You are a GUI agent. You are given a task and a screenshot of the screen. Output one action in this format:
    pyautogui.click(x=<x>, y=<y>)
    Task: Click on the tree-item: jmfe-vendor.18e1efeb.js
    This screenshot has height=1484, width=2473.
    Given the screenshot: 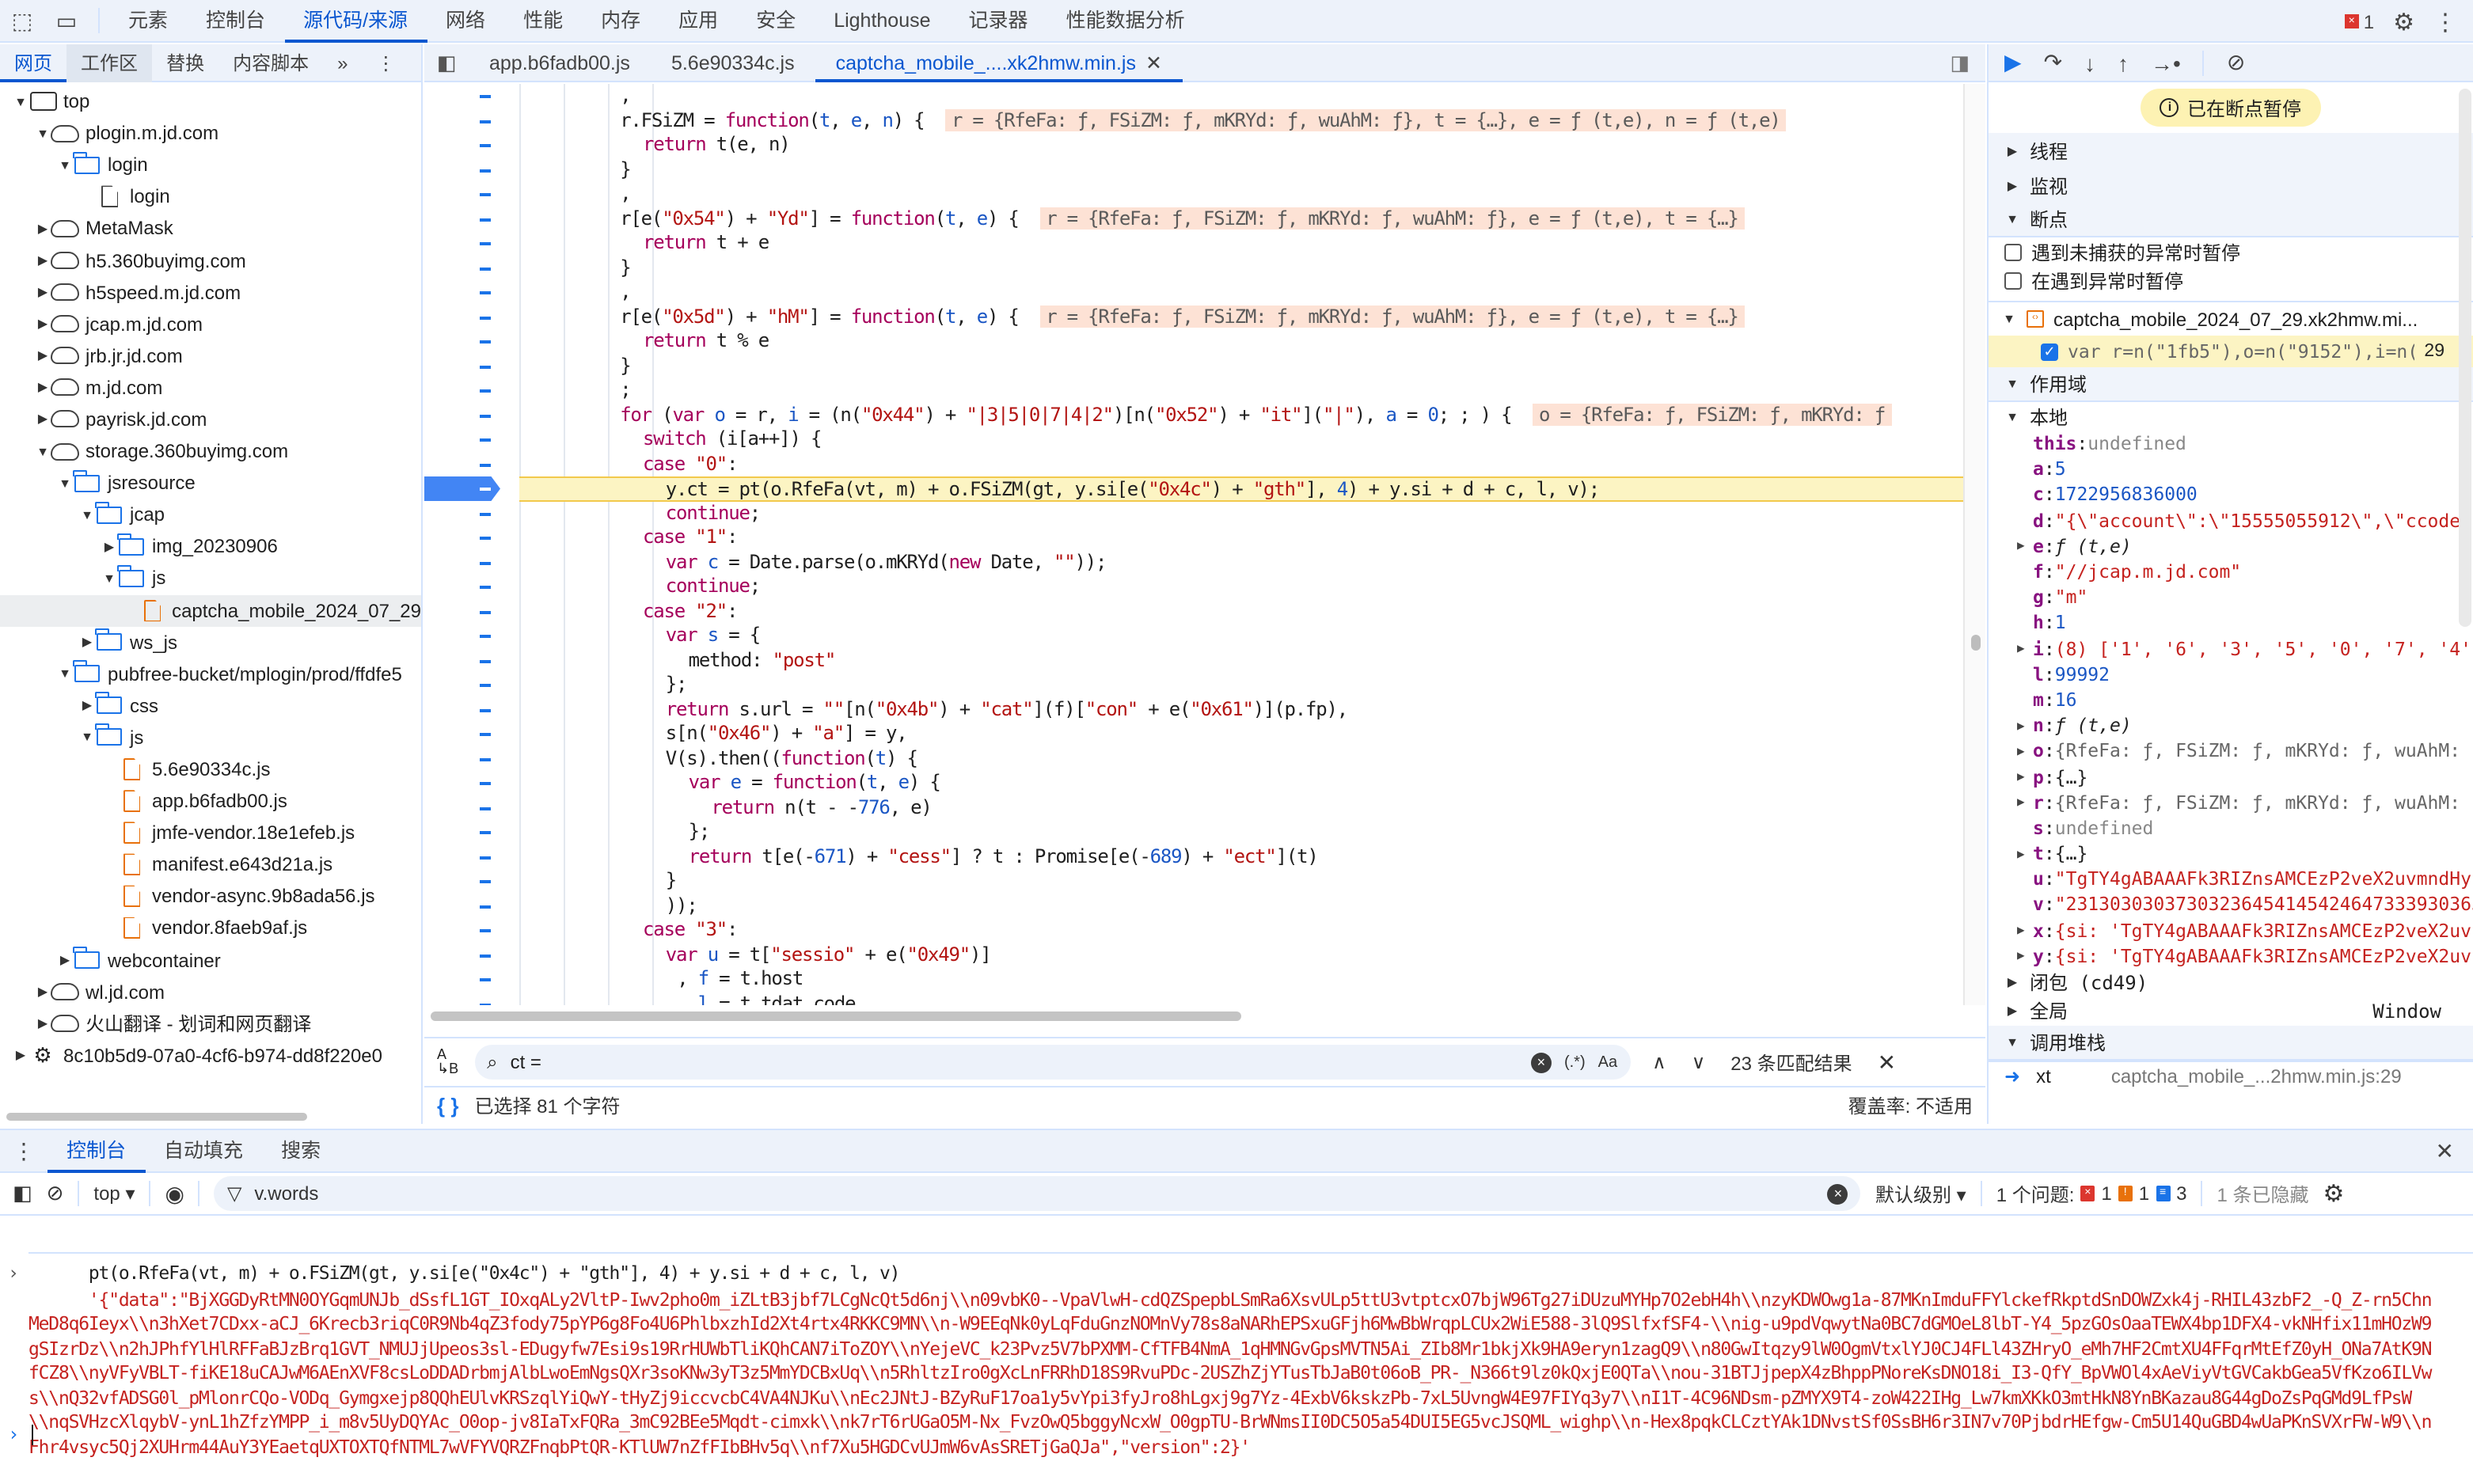 What is the action you would take?
    pyautogui.click(x=210, y=832)
    